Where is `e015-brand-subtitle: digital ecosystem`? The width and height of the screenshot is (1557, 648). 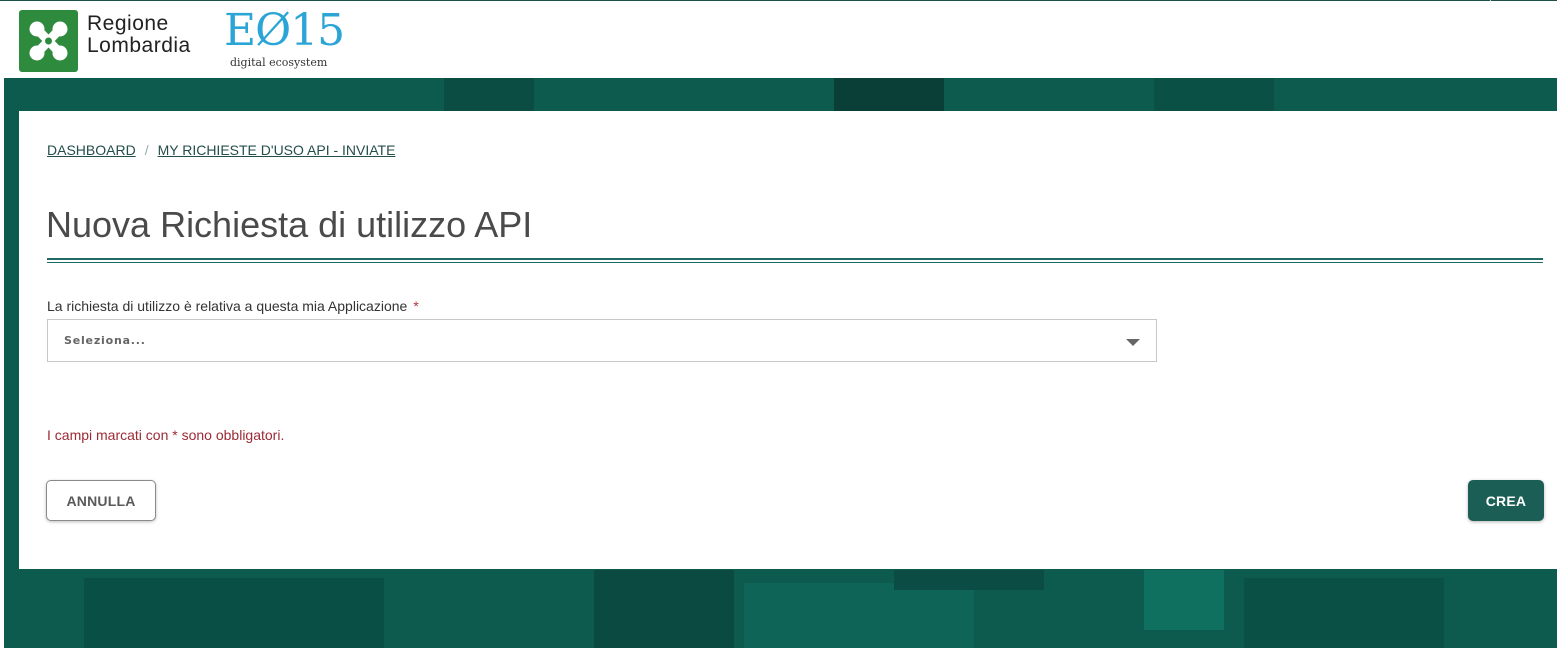
e015-brand-subtitle: digital ecosystem is located at coordinates (279, 62).